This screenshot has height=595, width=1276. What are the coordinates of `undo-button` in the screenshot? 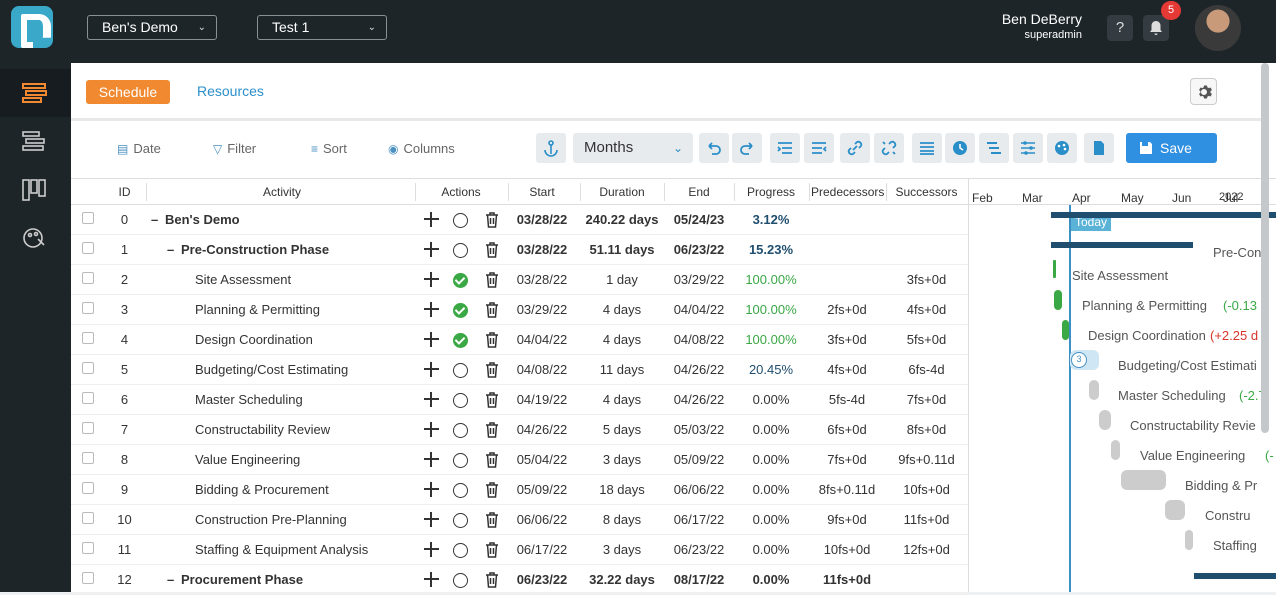 It's located at (714, 148).